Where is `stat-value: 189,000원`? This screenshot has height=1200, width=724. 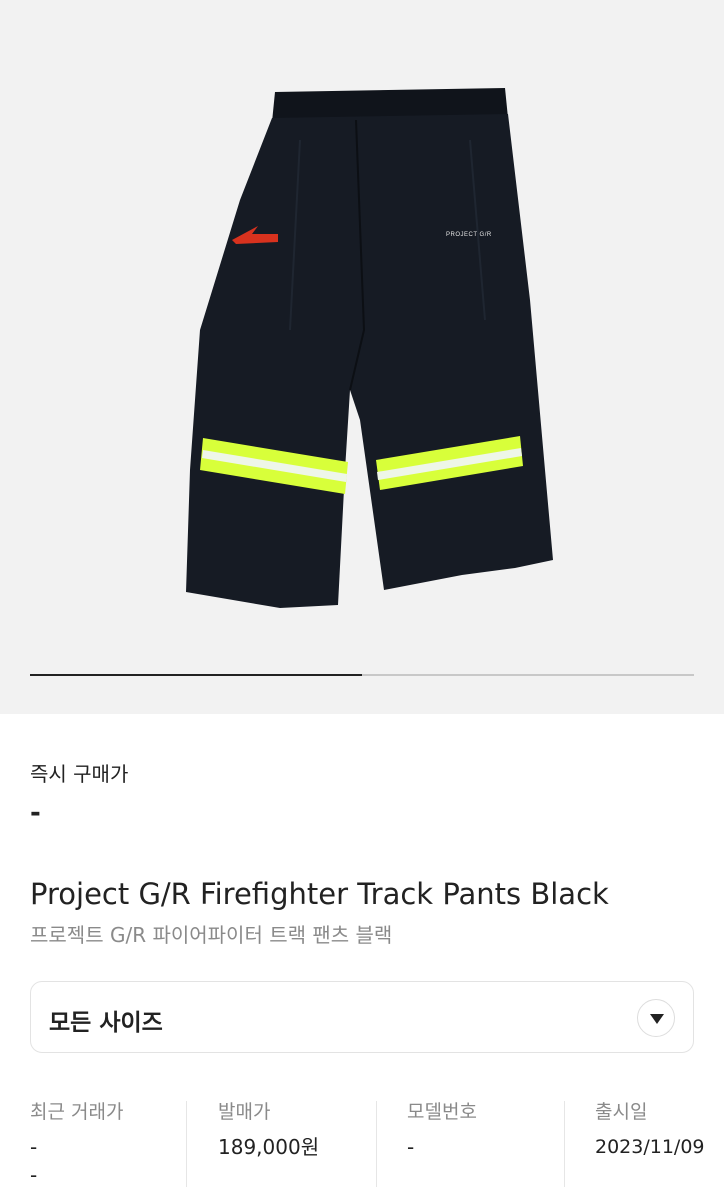
stat-value: 189,000원 is located at coordinates (269, 1147).